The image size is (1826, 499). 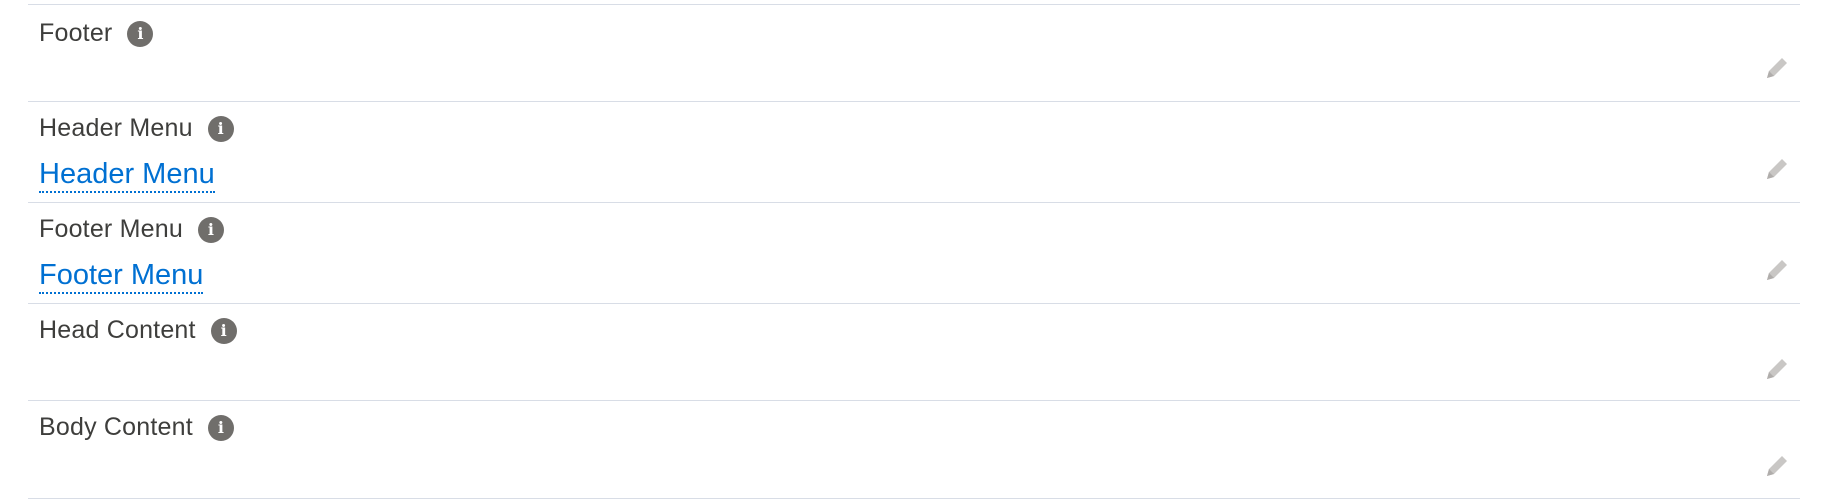 I want to click on field-label-line: Footer Menu i, so click(x=131, y=229).